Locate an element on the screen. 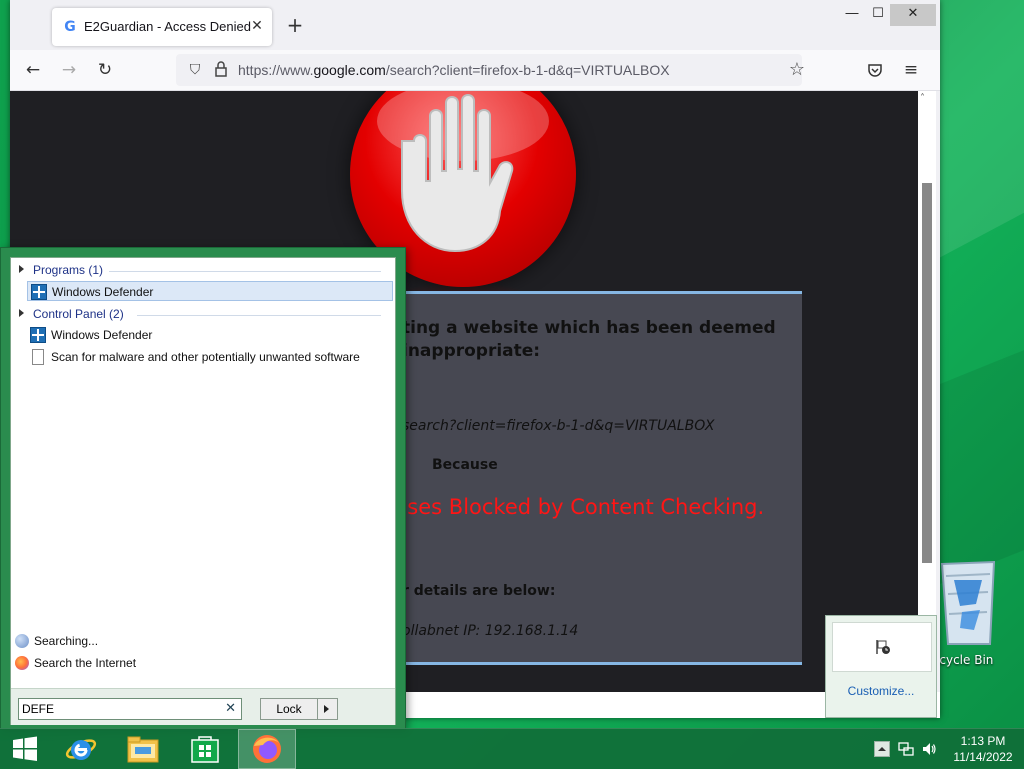 Image resolution: width=1024 pixels, height=769 pixels. start-menu-bottom-bar: ✕ Lock is located at coordinates (203, 706).